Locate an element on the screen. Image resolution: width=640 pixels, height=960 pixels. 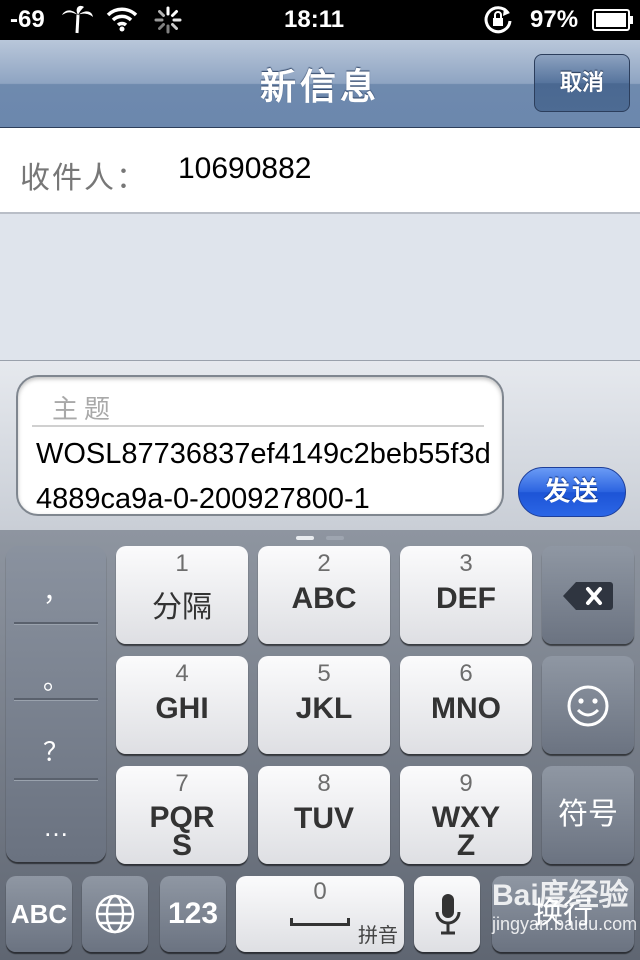
key-1: 1 分隔 is located at coordinates (182, 595).